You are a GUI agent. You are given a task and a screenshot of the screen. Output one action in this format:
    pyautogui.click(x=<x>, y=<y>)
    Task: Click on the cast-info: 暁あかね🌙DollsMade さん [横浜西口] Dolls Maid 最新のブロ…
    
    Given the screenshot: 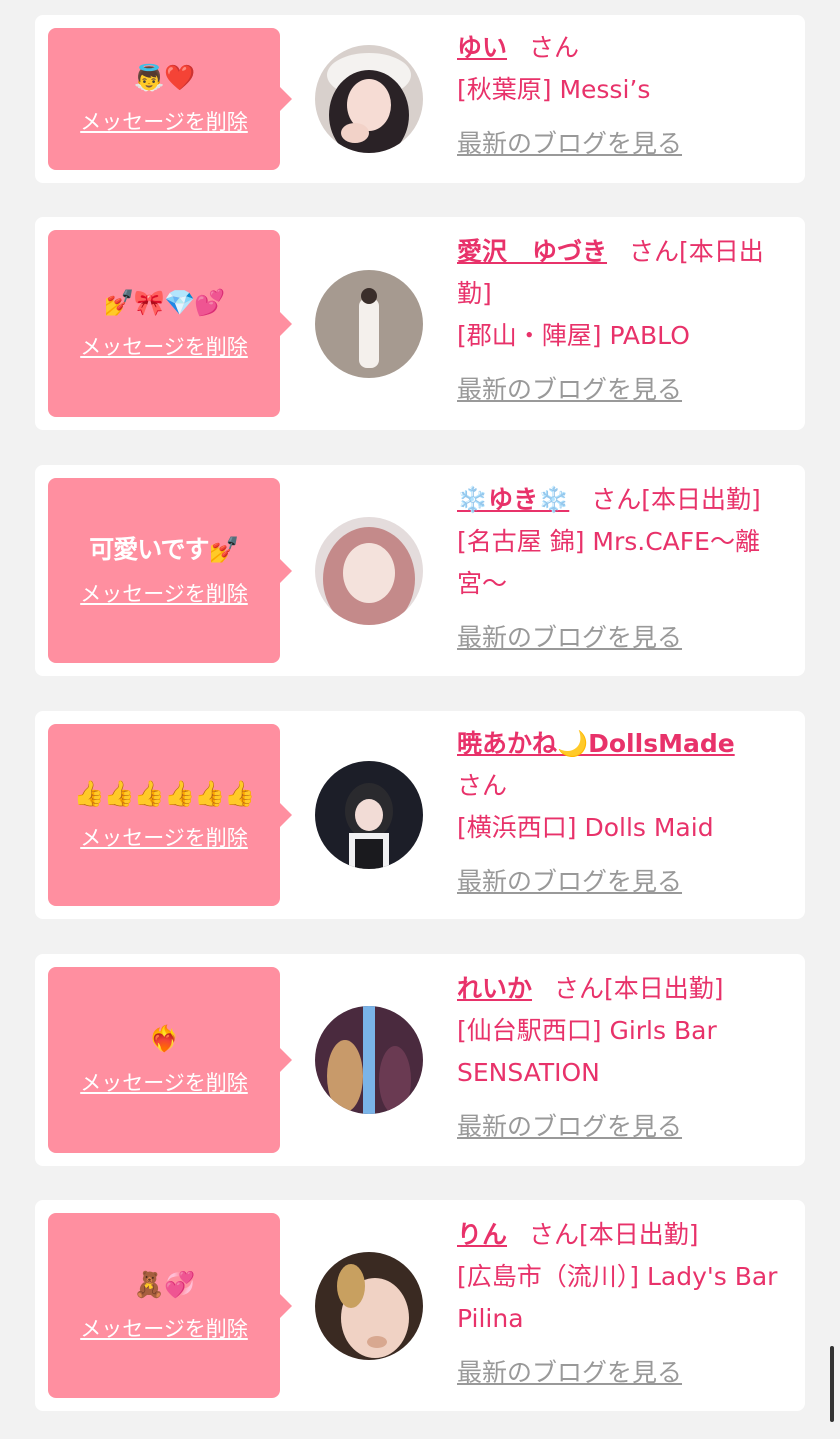 What is the action you would take?
    pyautogui.click(x=625, y=813)
    